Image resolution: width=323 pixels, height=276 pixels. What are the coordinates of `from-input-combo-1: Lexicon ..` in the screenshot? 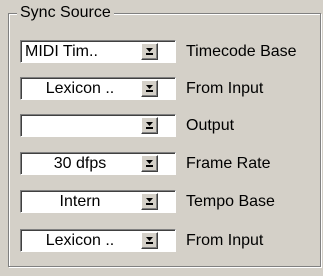 It's located at (98, 88).